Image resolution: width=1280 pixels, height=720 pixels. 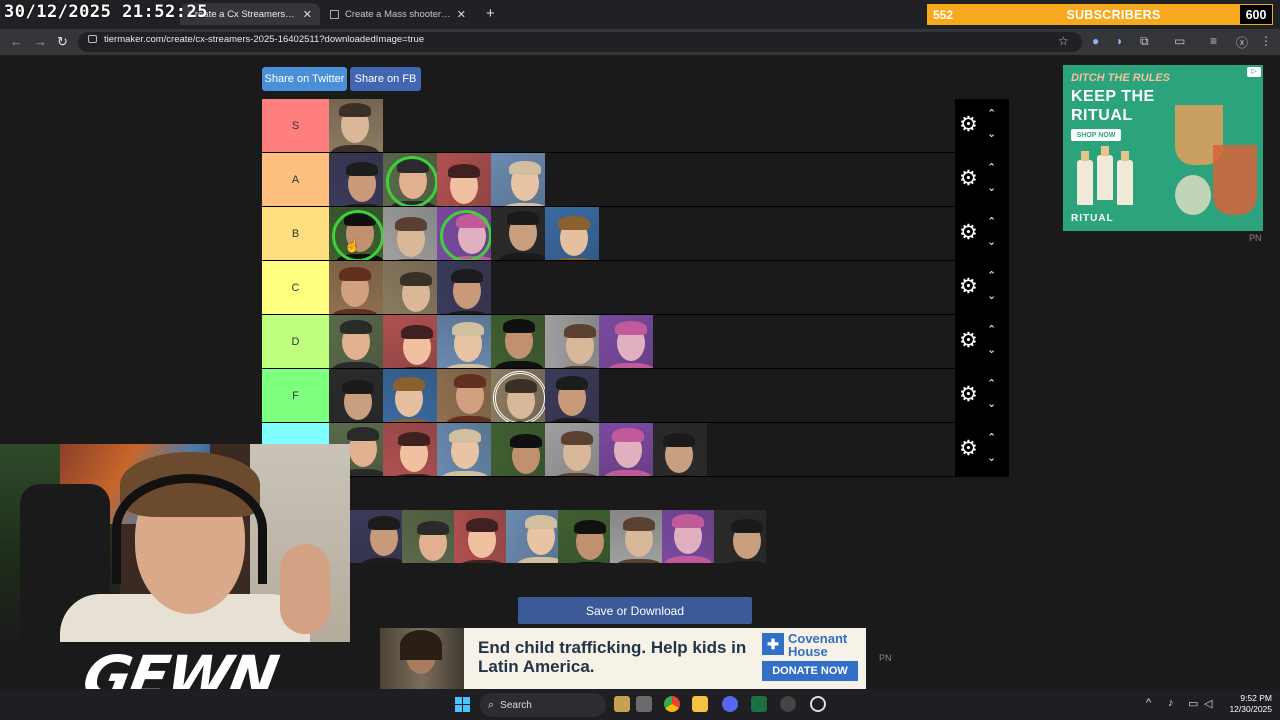 What do you see at coordinates (1144, 41) in the screenshot?
I see `extensions-puzzle-icon: ⧉` at bounding box center [1144, 41].